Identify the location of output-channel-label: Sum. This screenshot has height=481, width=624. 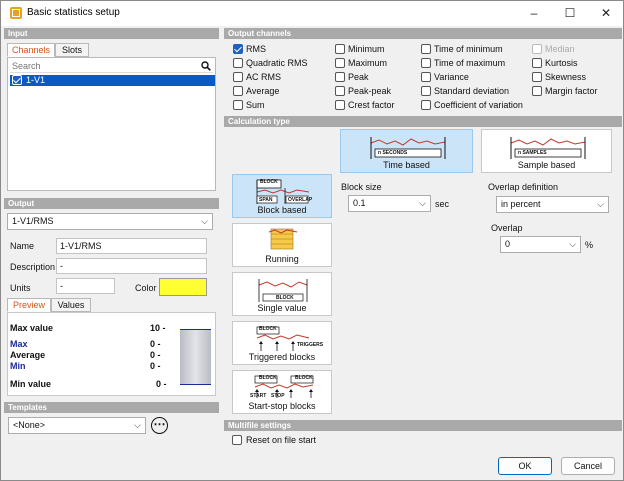
(255, 105).